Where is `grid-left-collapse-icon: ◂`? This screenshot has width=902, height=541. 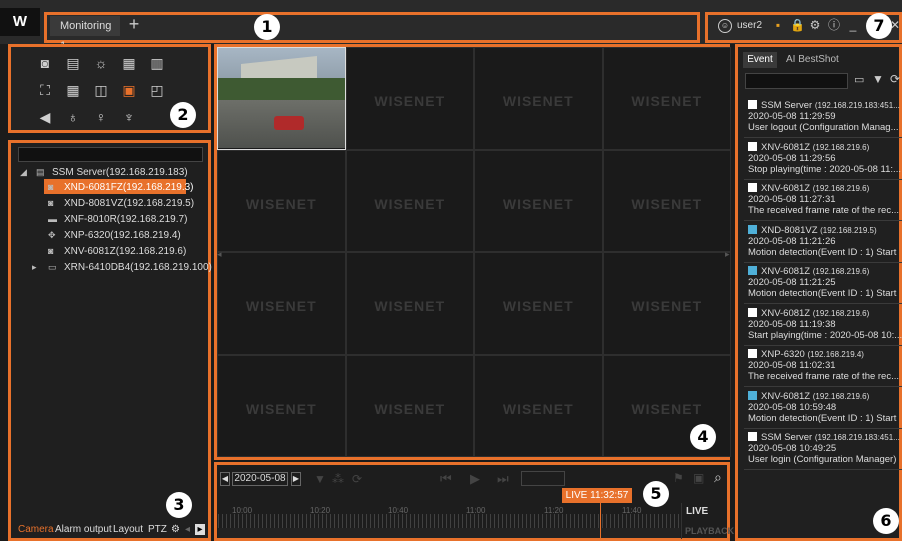 grid-left-collapse-icon: ◂ is located at coordinates (219, 254).